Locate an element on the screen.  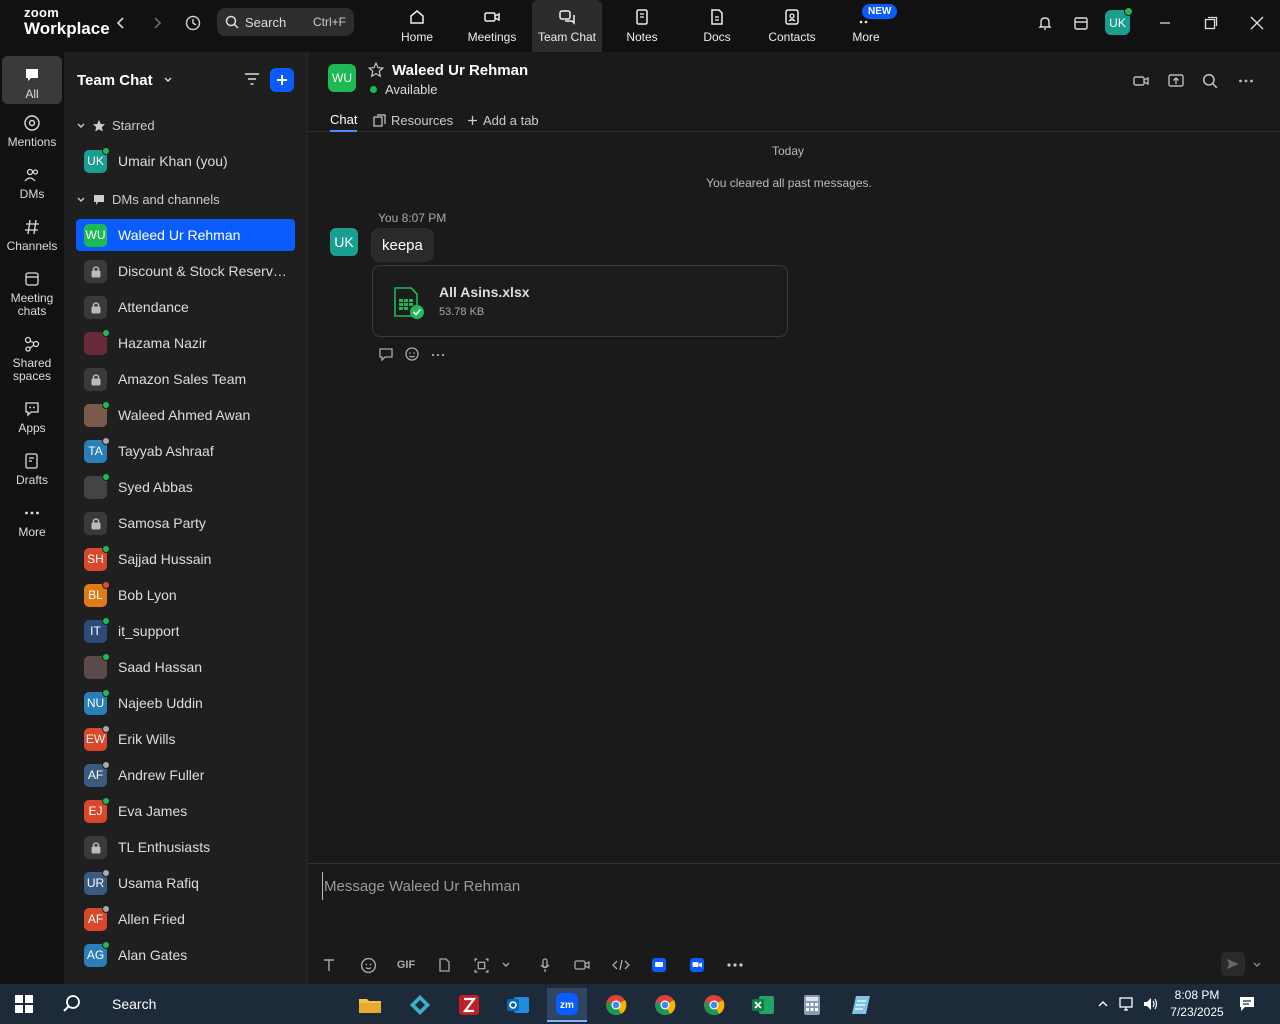
dm-list-item: EJ Eva James is located at coordinates (185, 811).